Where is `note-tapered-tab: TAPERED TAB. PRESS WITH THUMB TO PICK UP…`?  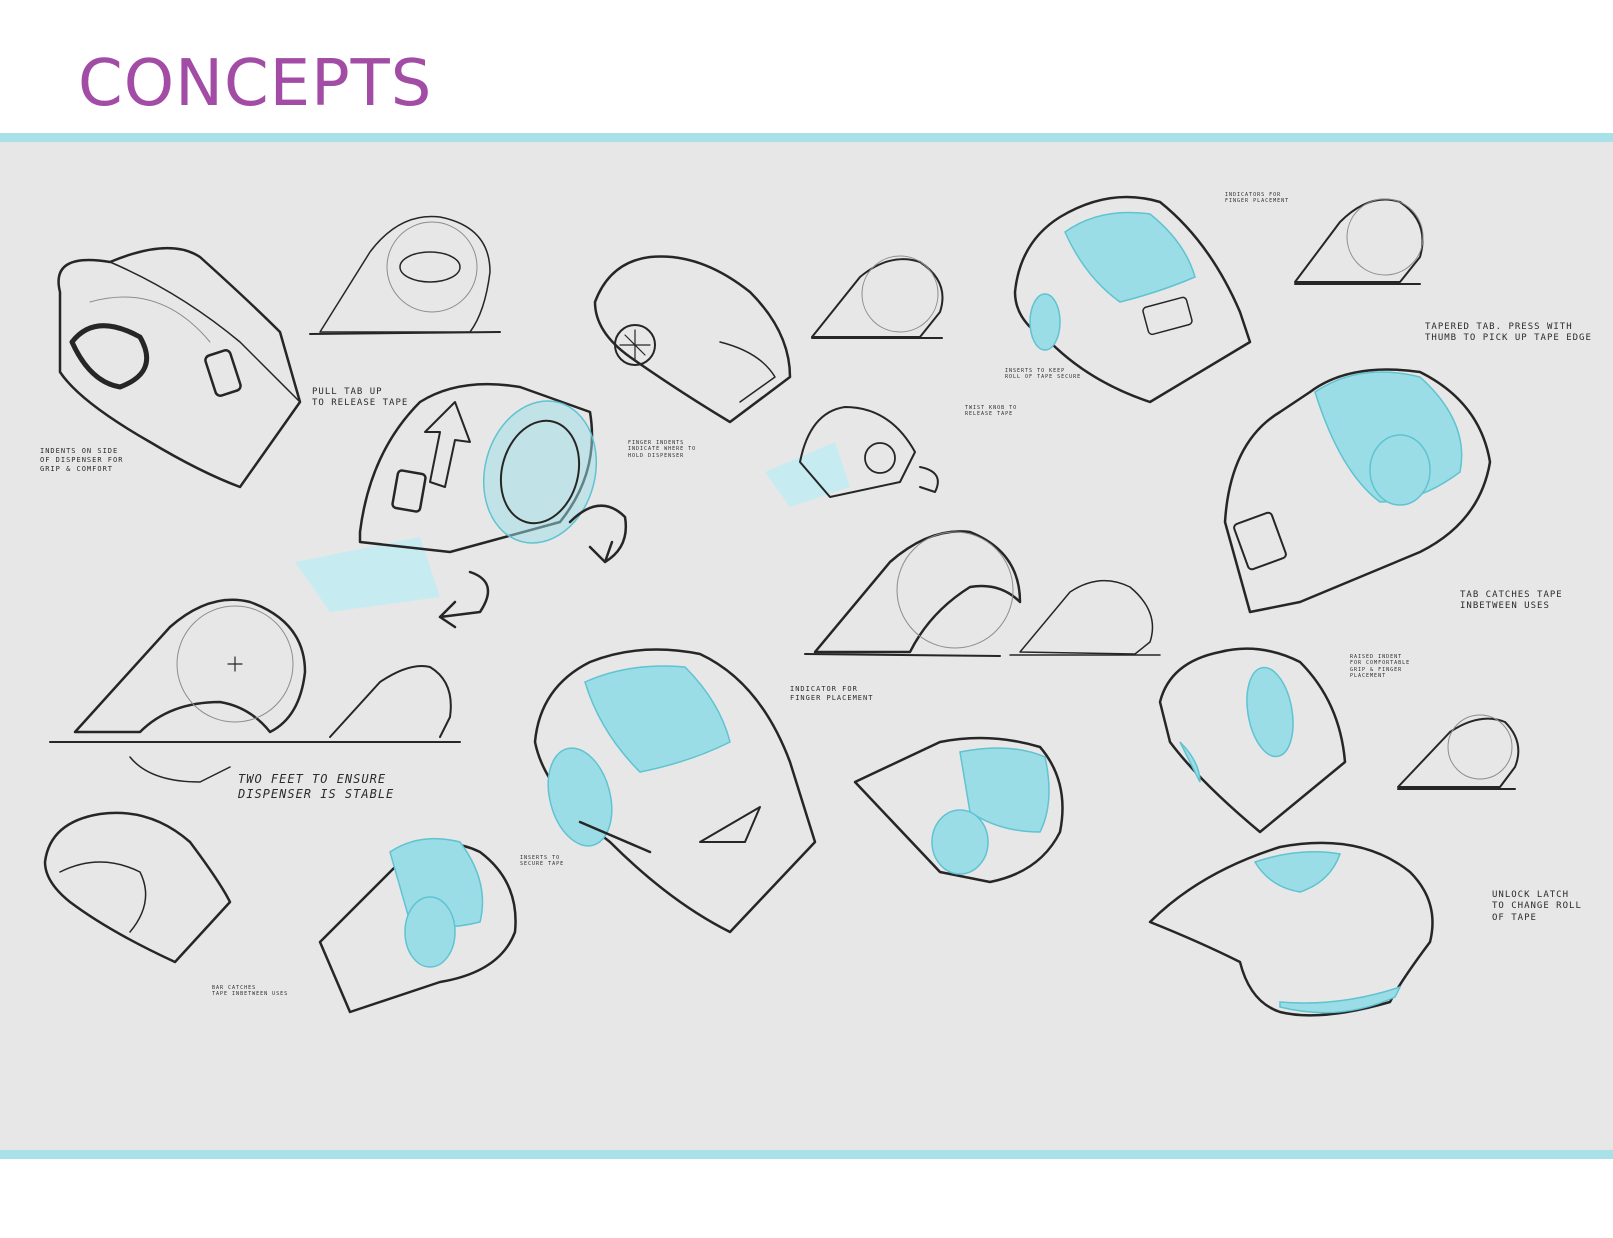
note-tapered-tab: TAPERED TAB. PRESS WITH THUMB TO PICK UP… is located at coordinates (1508, 333).